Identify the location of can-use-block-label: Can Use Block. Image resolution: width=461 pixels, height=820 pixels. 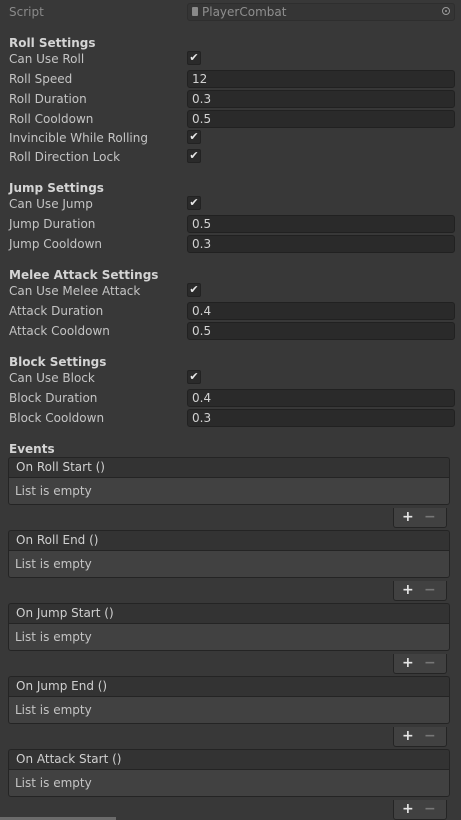
(52, 378).